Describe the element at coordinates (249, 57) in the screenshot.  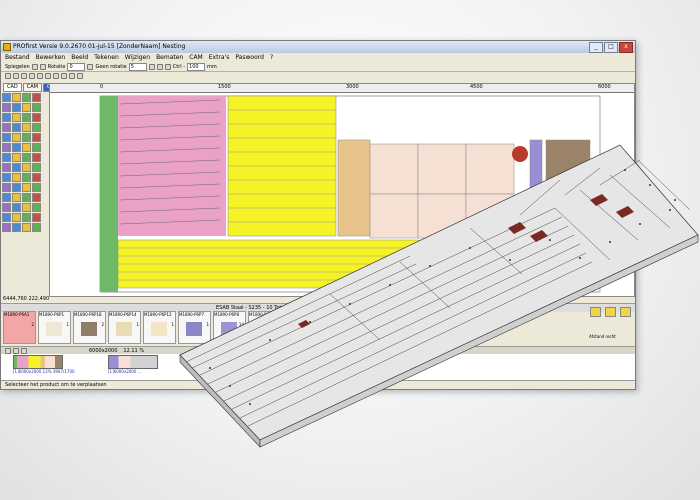
I see `menu-paswoord: Paswoord` at that location.